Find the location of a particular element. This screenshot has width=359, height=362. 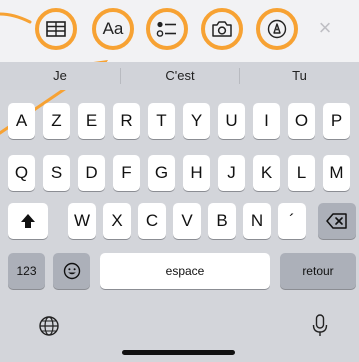

key-w: W is located at coordinates (82, 221).